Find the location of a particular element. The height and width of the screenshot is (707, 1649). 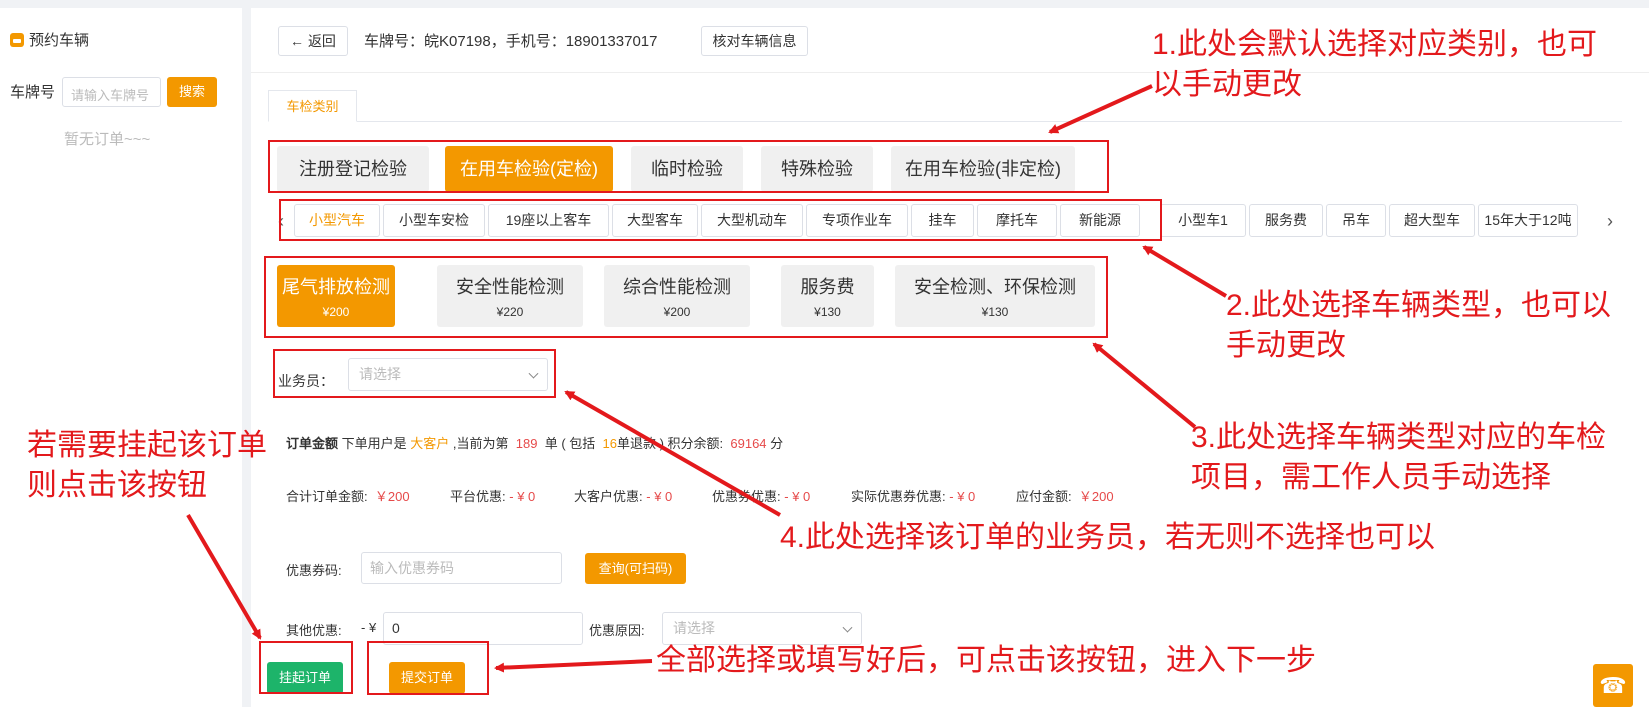

category-periodic: 在用车检验(定检) is located at coordinates (529, 169).